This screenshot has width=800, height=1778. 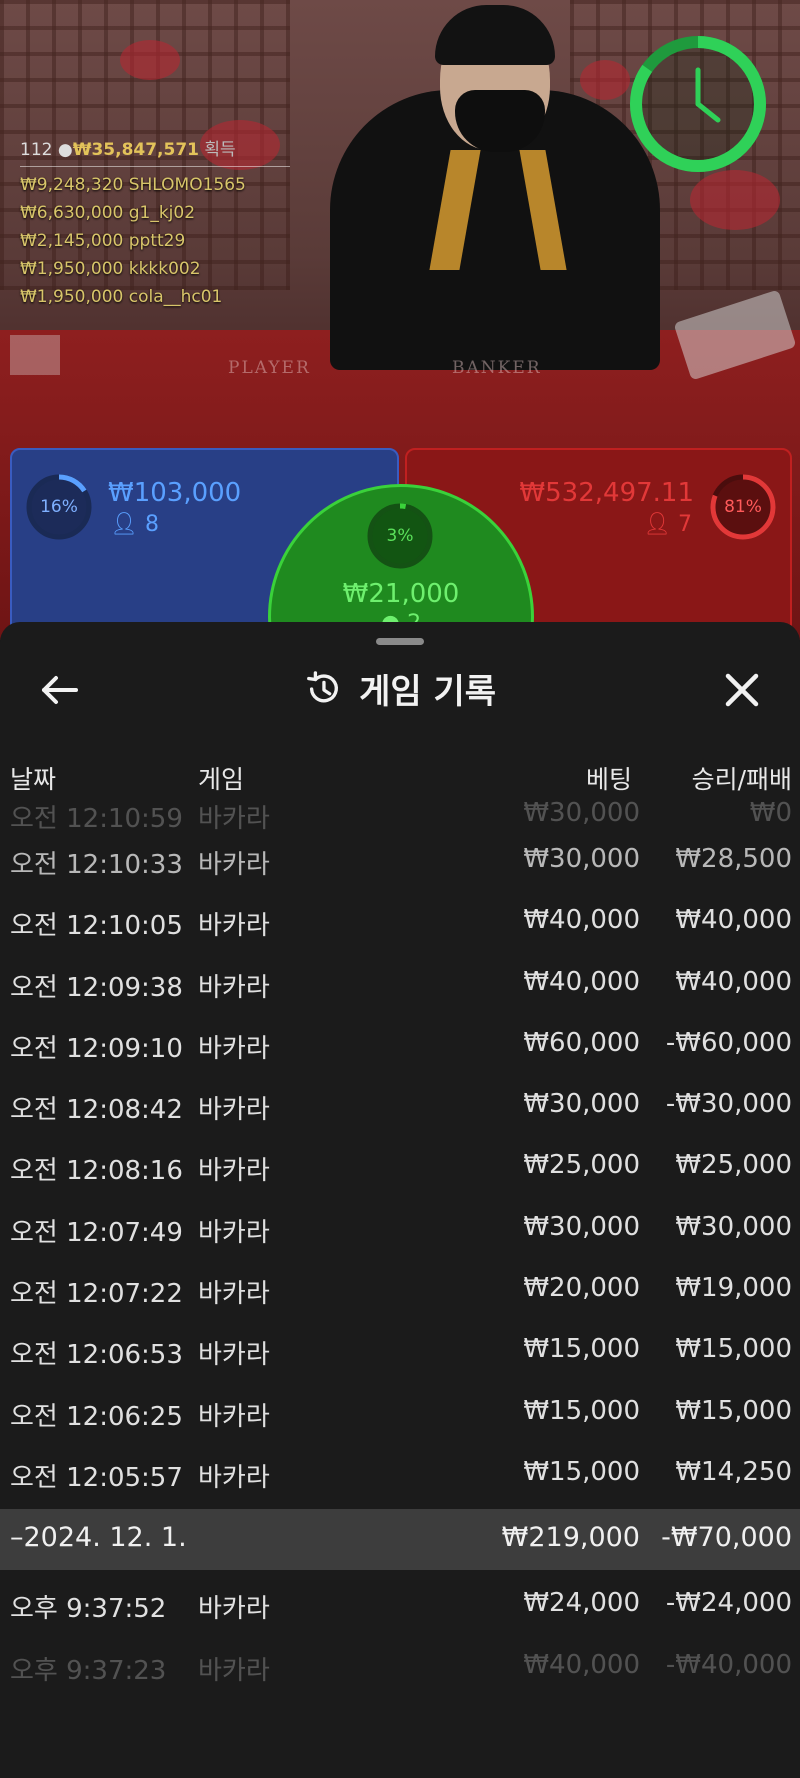 I want to click on date-group-bet-total: ₩219,000, so click(x=570, y=1538).